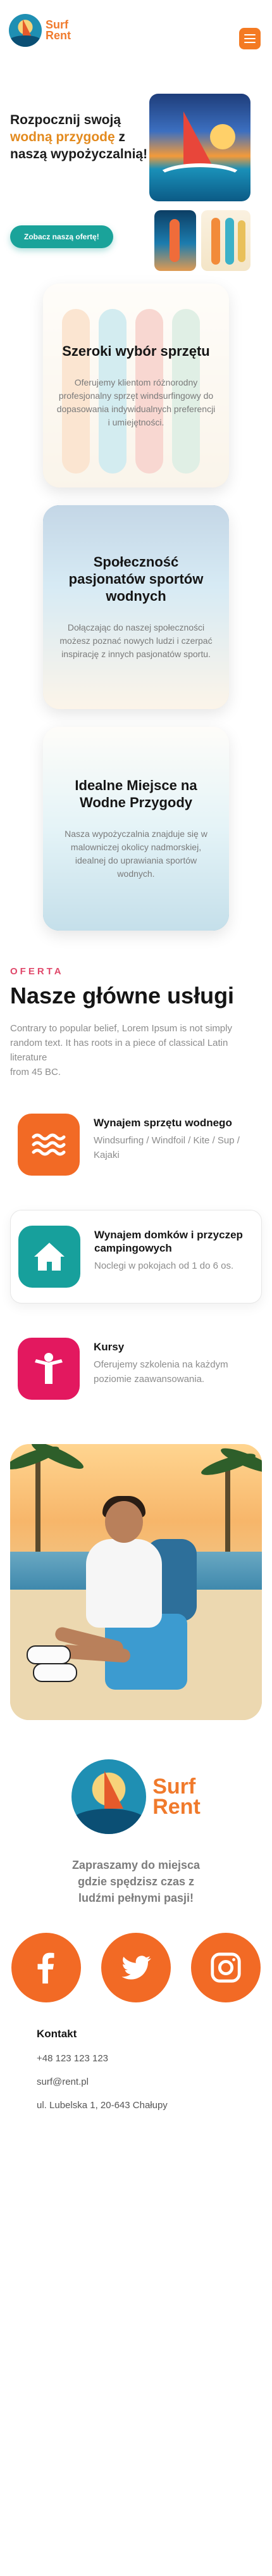  I want to click on traveler-beach-photo, so click(136, 1582).